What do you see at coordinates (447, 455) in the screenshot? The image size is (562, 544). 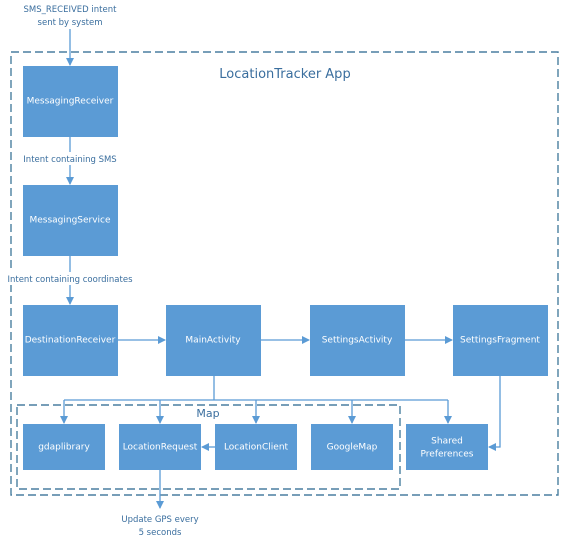 I see `svg-text: Preferences` at bounding box center [447, 455].